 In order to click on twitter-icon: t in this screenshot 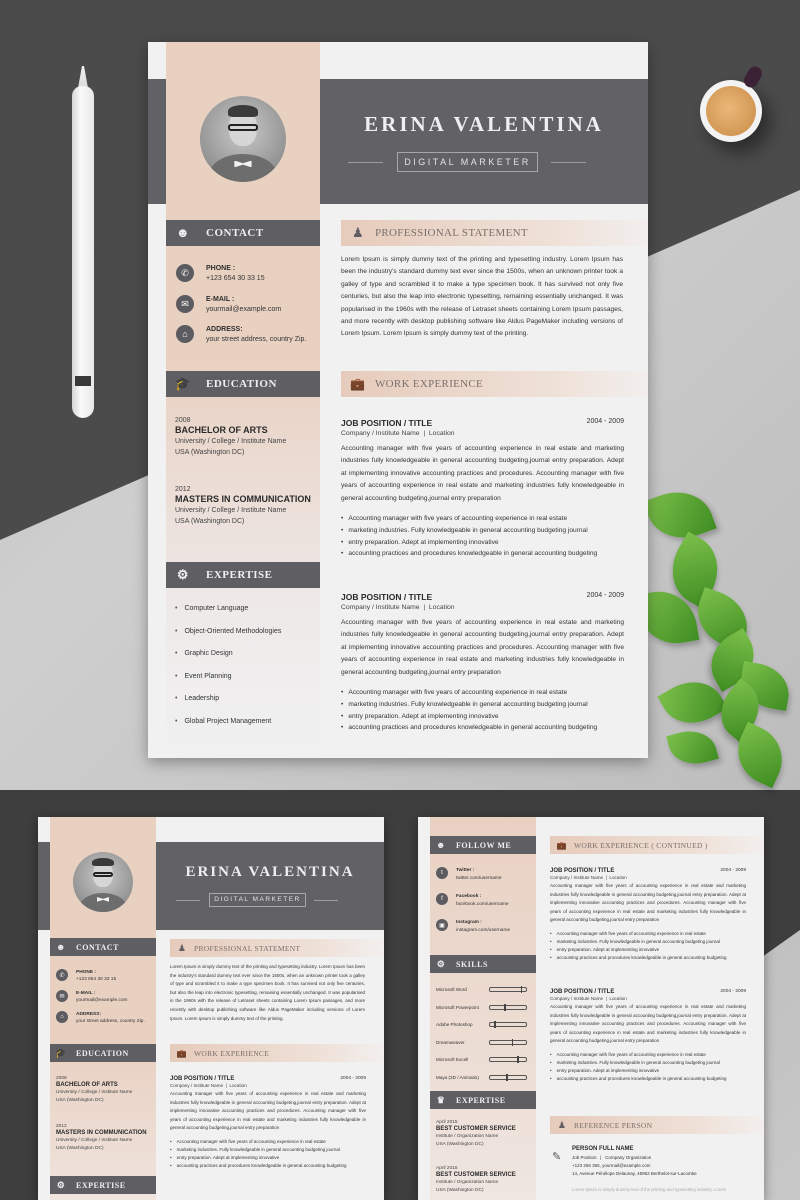, I will do `click(442, 873)`.